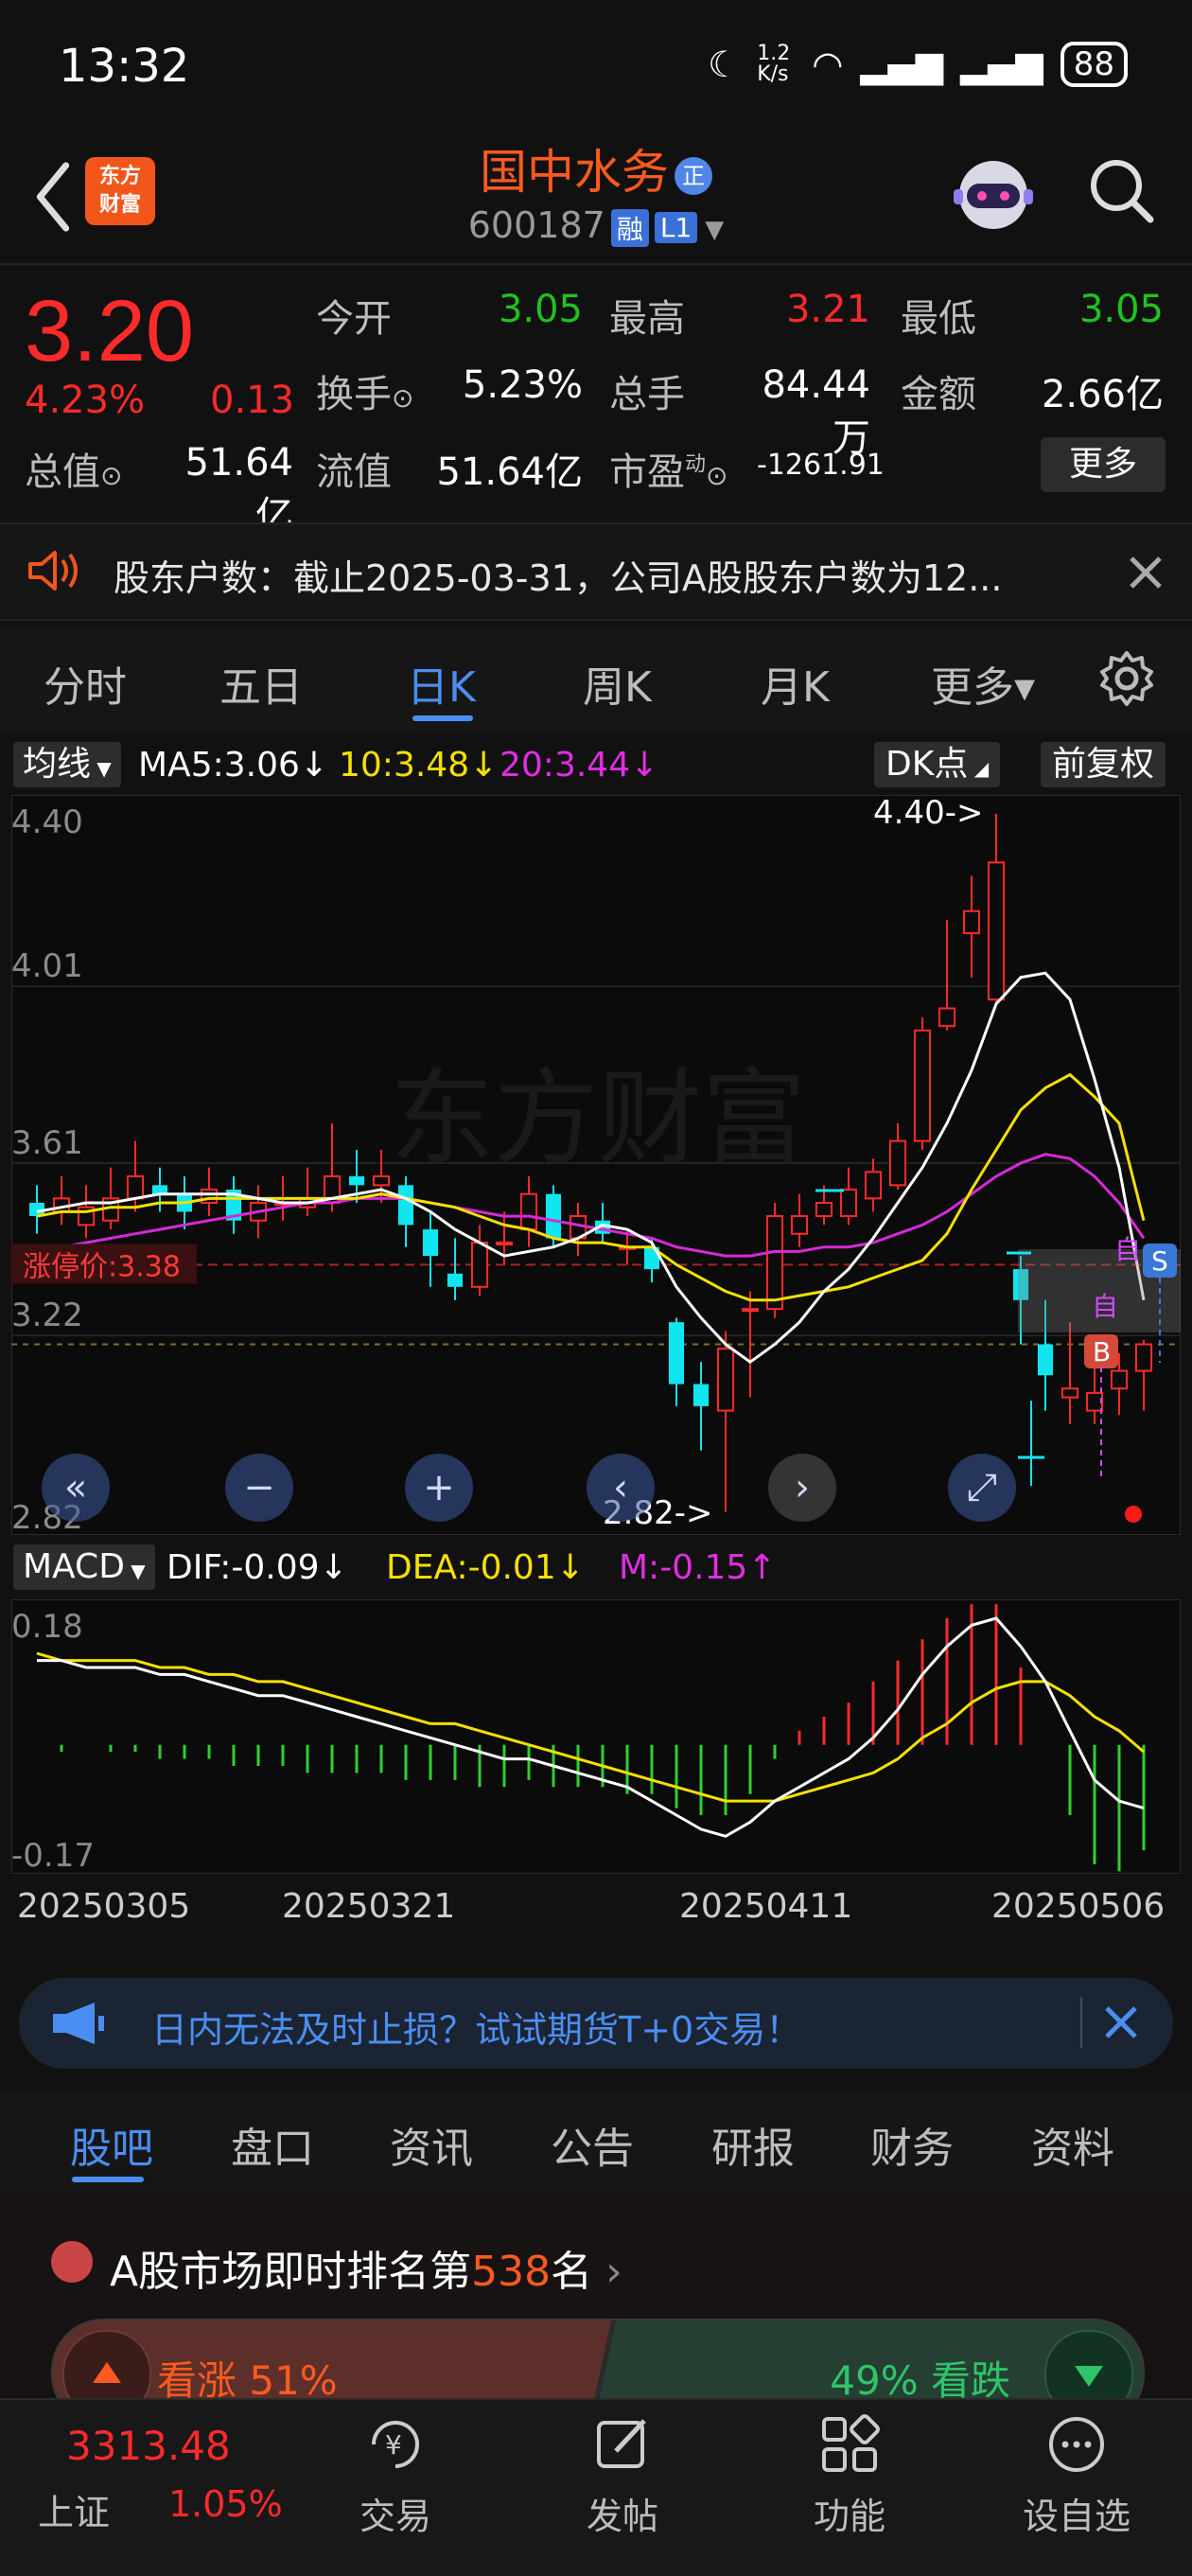  Describe the element at coordinates (102, 1266) in the screenshot. I see `limit-price-label: 涨停价:3.38` at that location.